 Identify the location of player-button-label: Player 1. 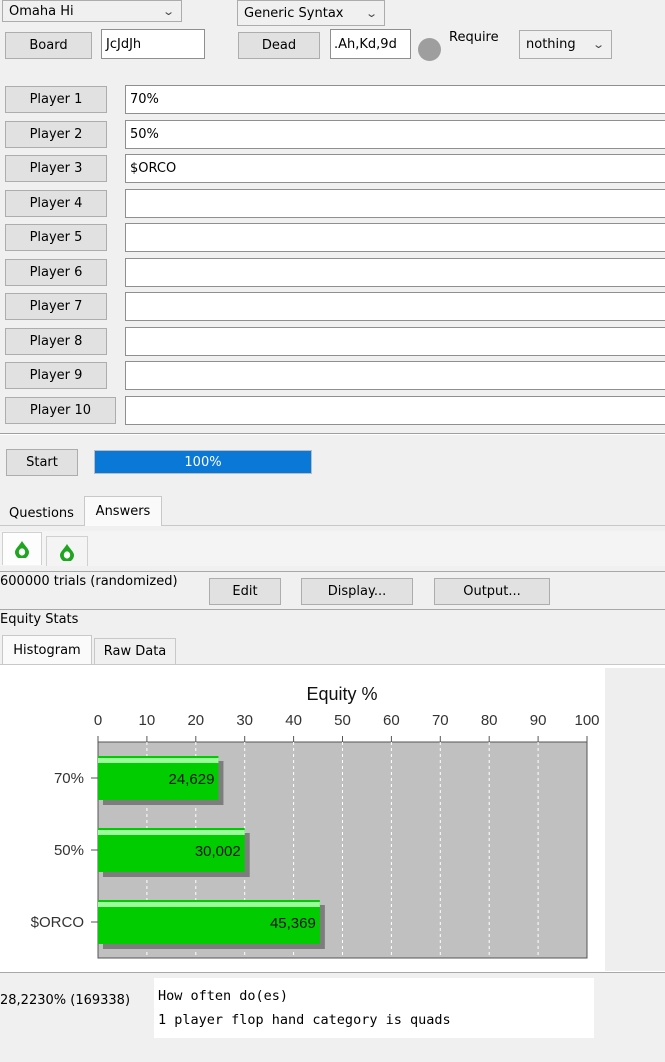
(56, 99).